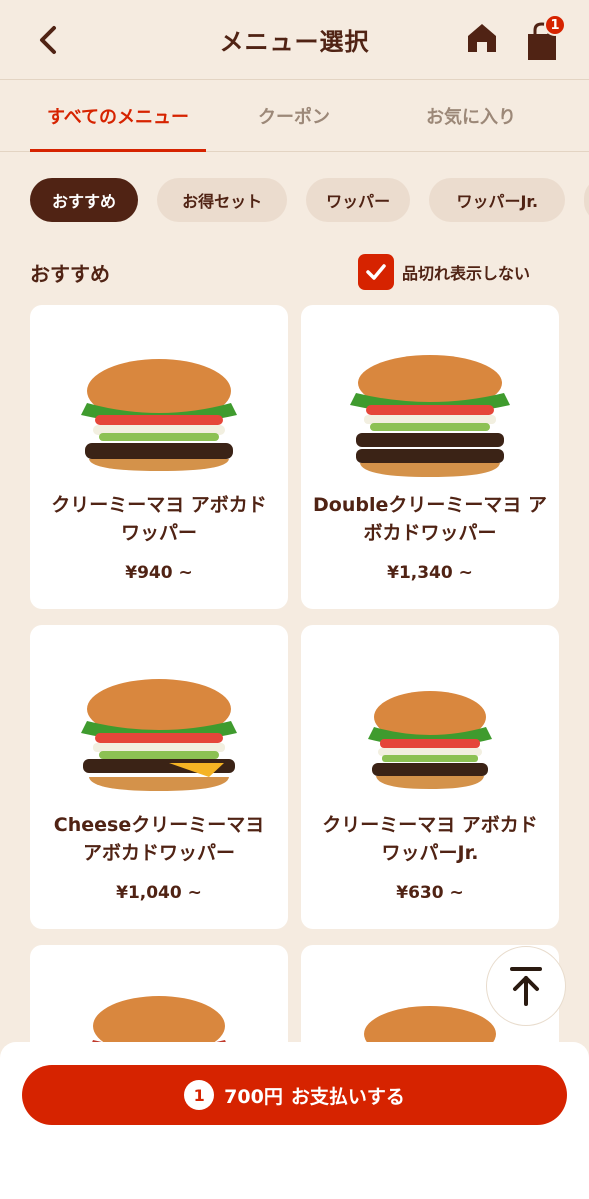 The width and height of the screenshot is (589, 1199). What do you see at coordinates (70, 274) in the screenshot?
I see `section-title: おすすめ` at bounding box center [70, 274].